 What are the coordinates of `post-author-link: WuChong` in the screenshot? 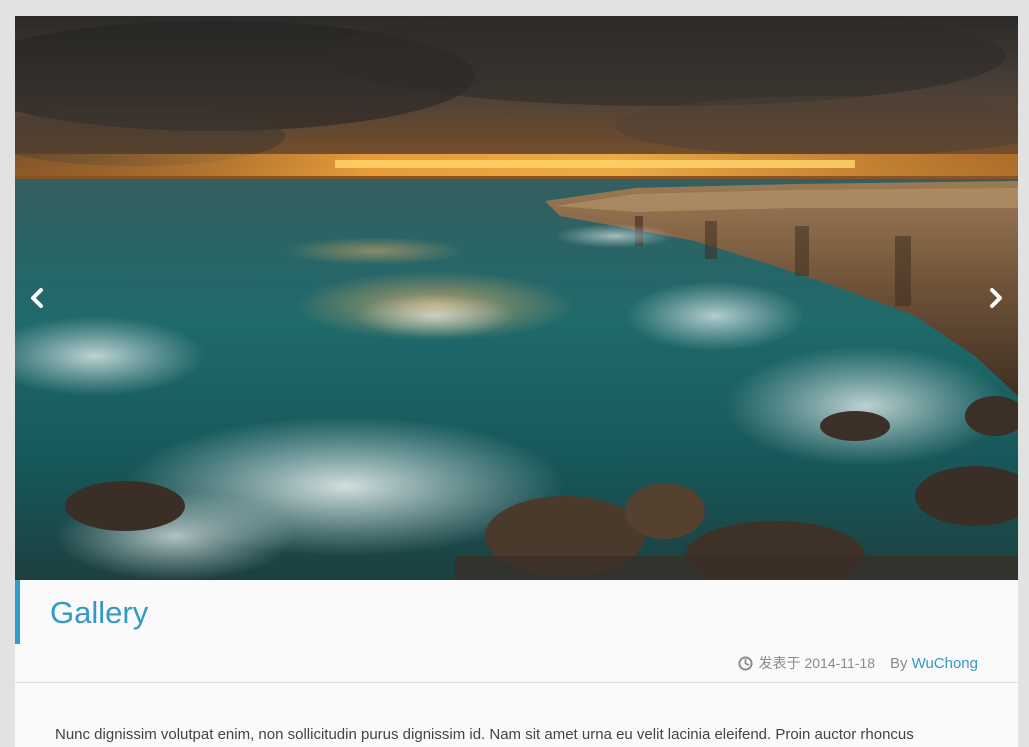 It's located at (945, 663).